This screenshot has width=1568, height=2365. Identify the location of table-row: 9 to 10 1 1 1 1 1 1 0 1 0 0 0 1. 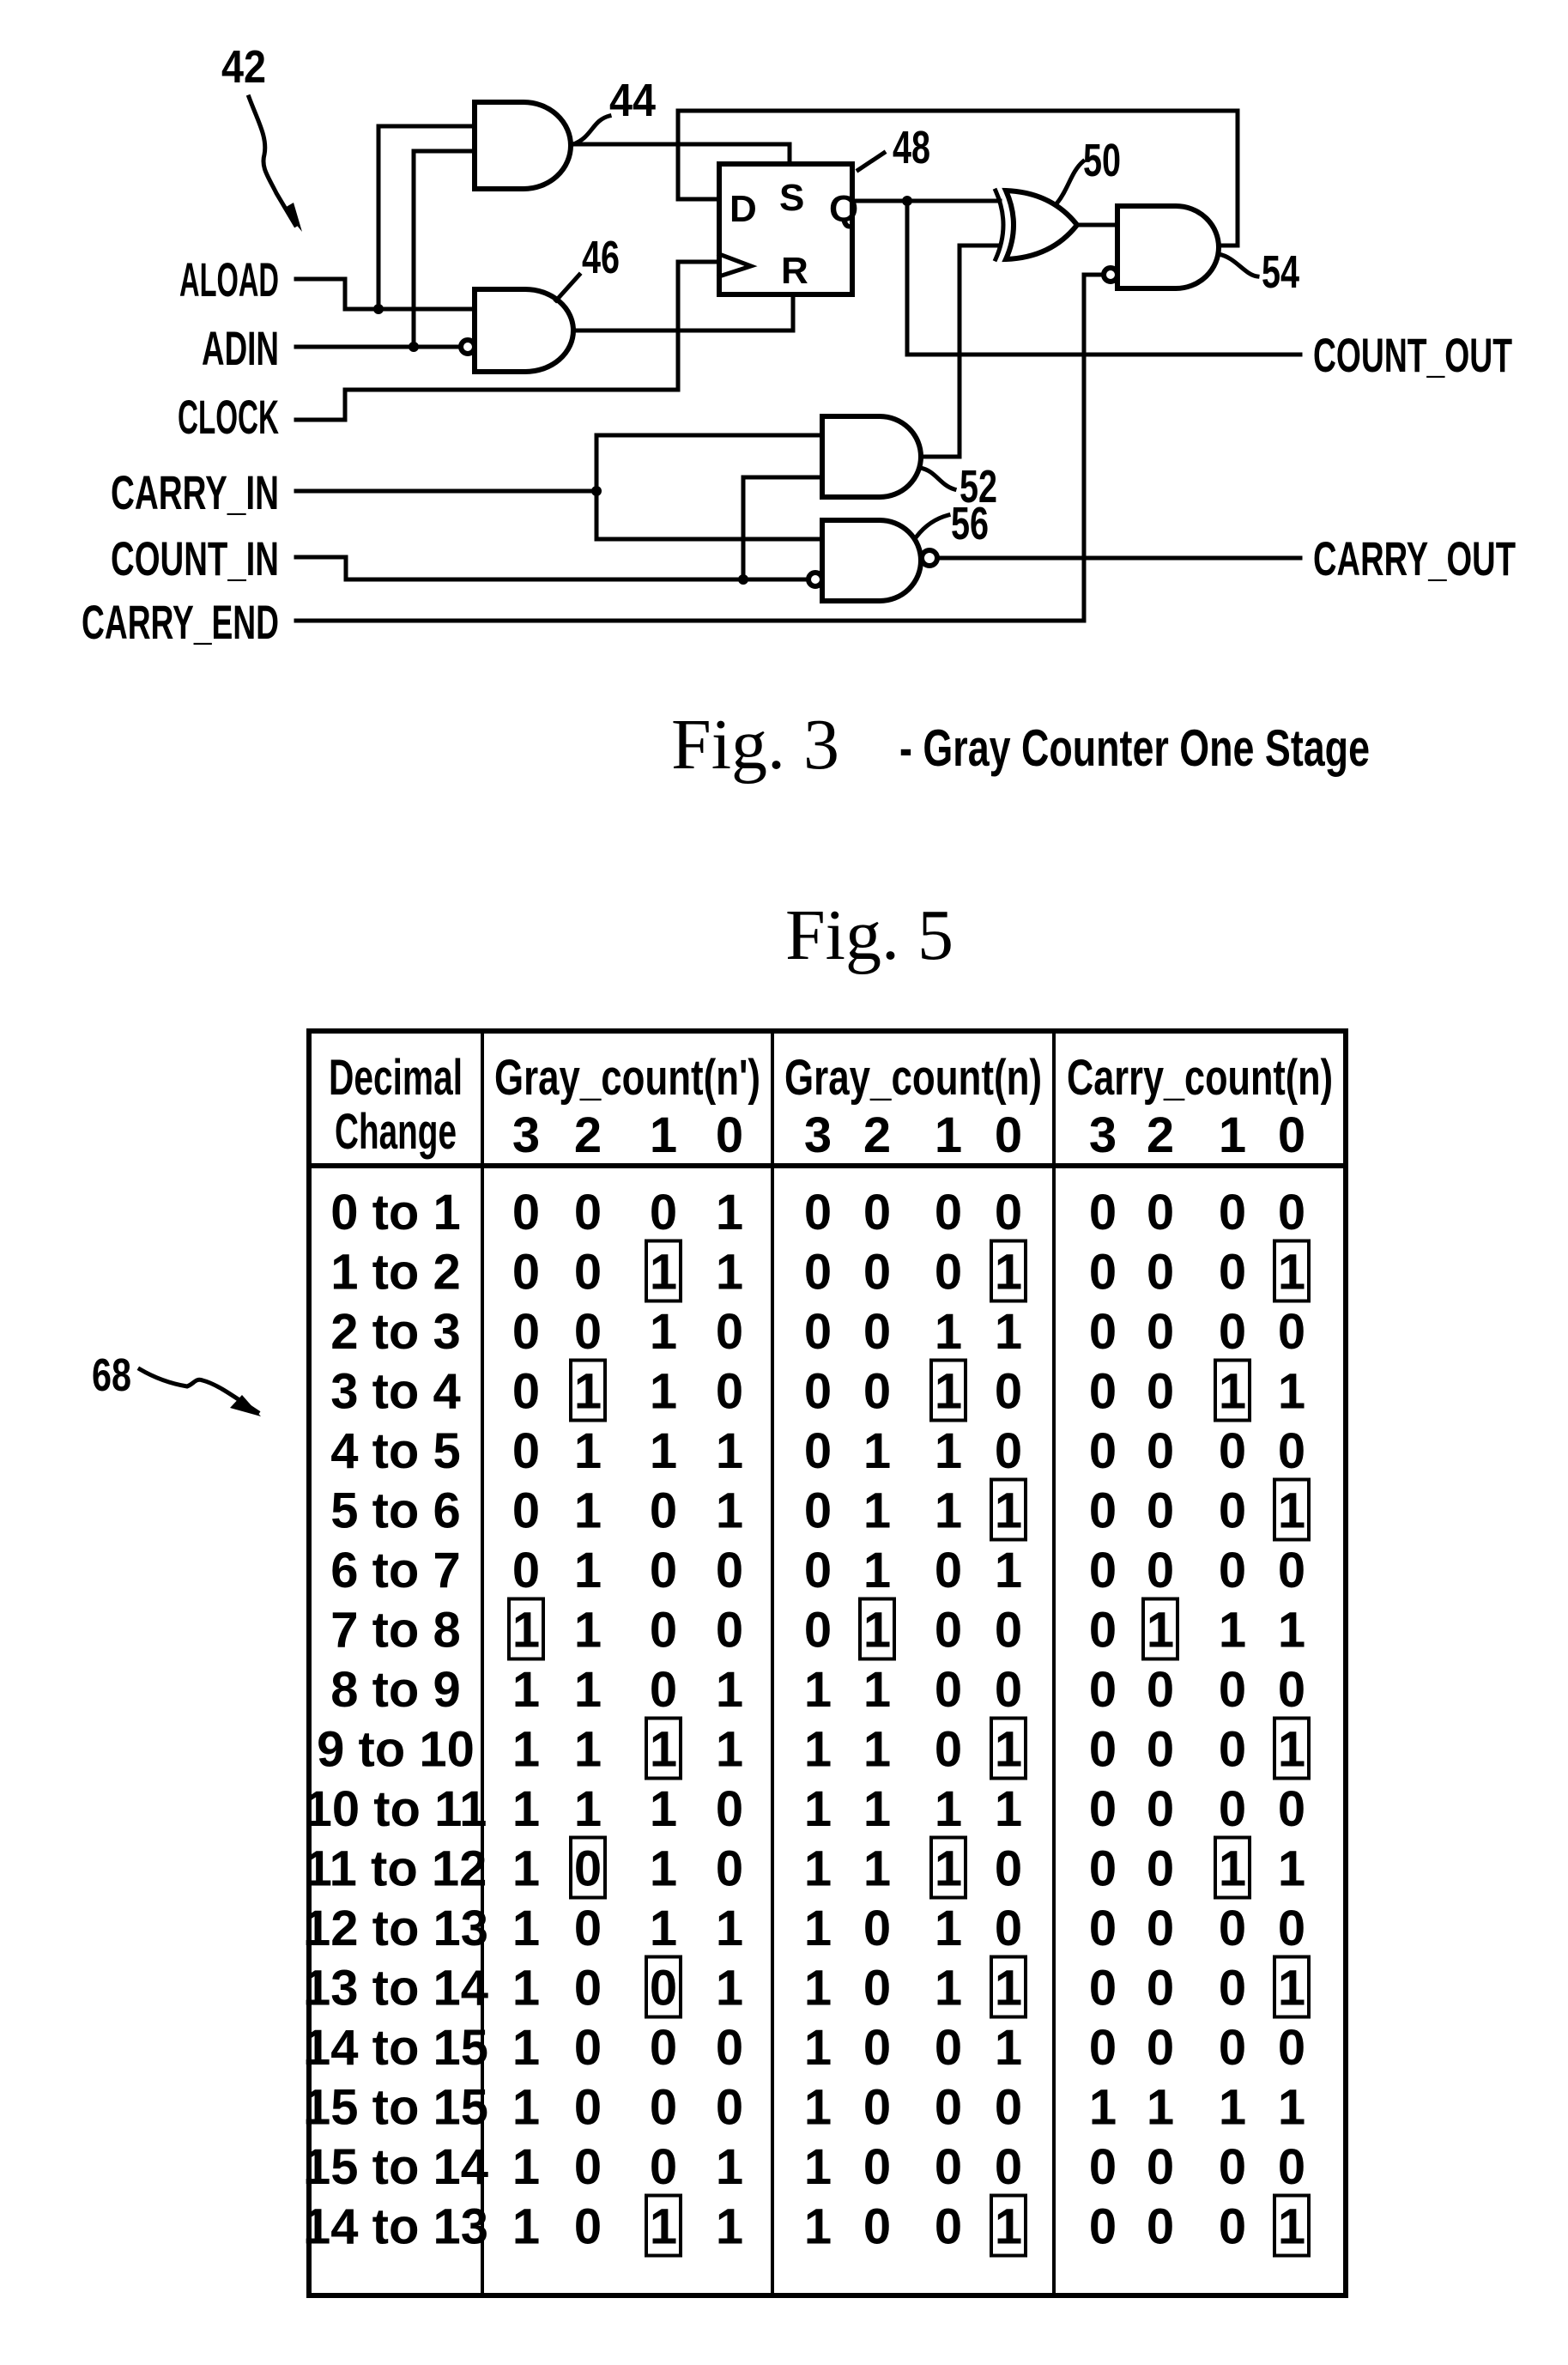
(814, 1748).